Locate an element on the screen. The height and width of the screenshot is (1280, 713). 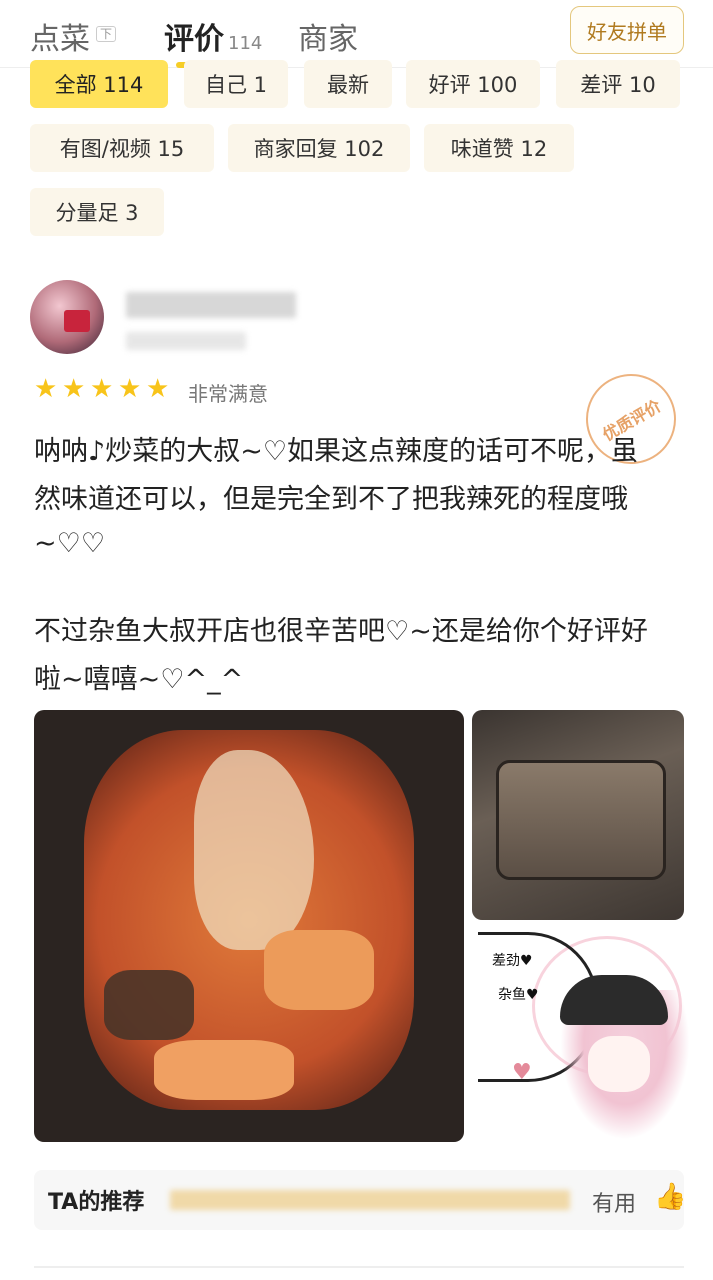
reviewer-avatar is located at coordinates (67, 317).